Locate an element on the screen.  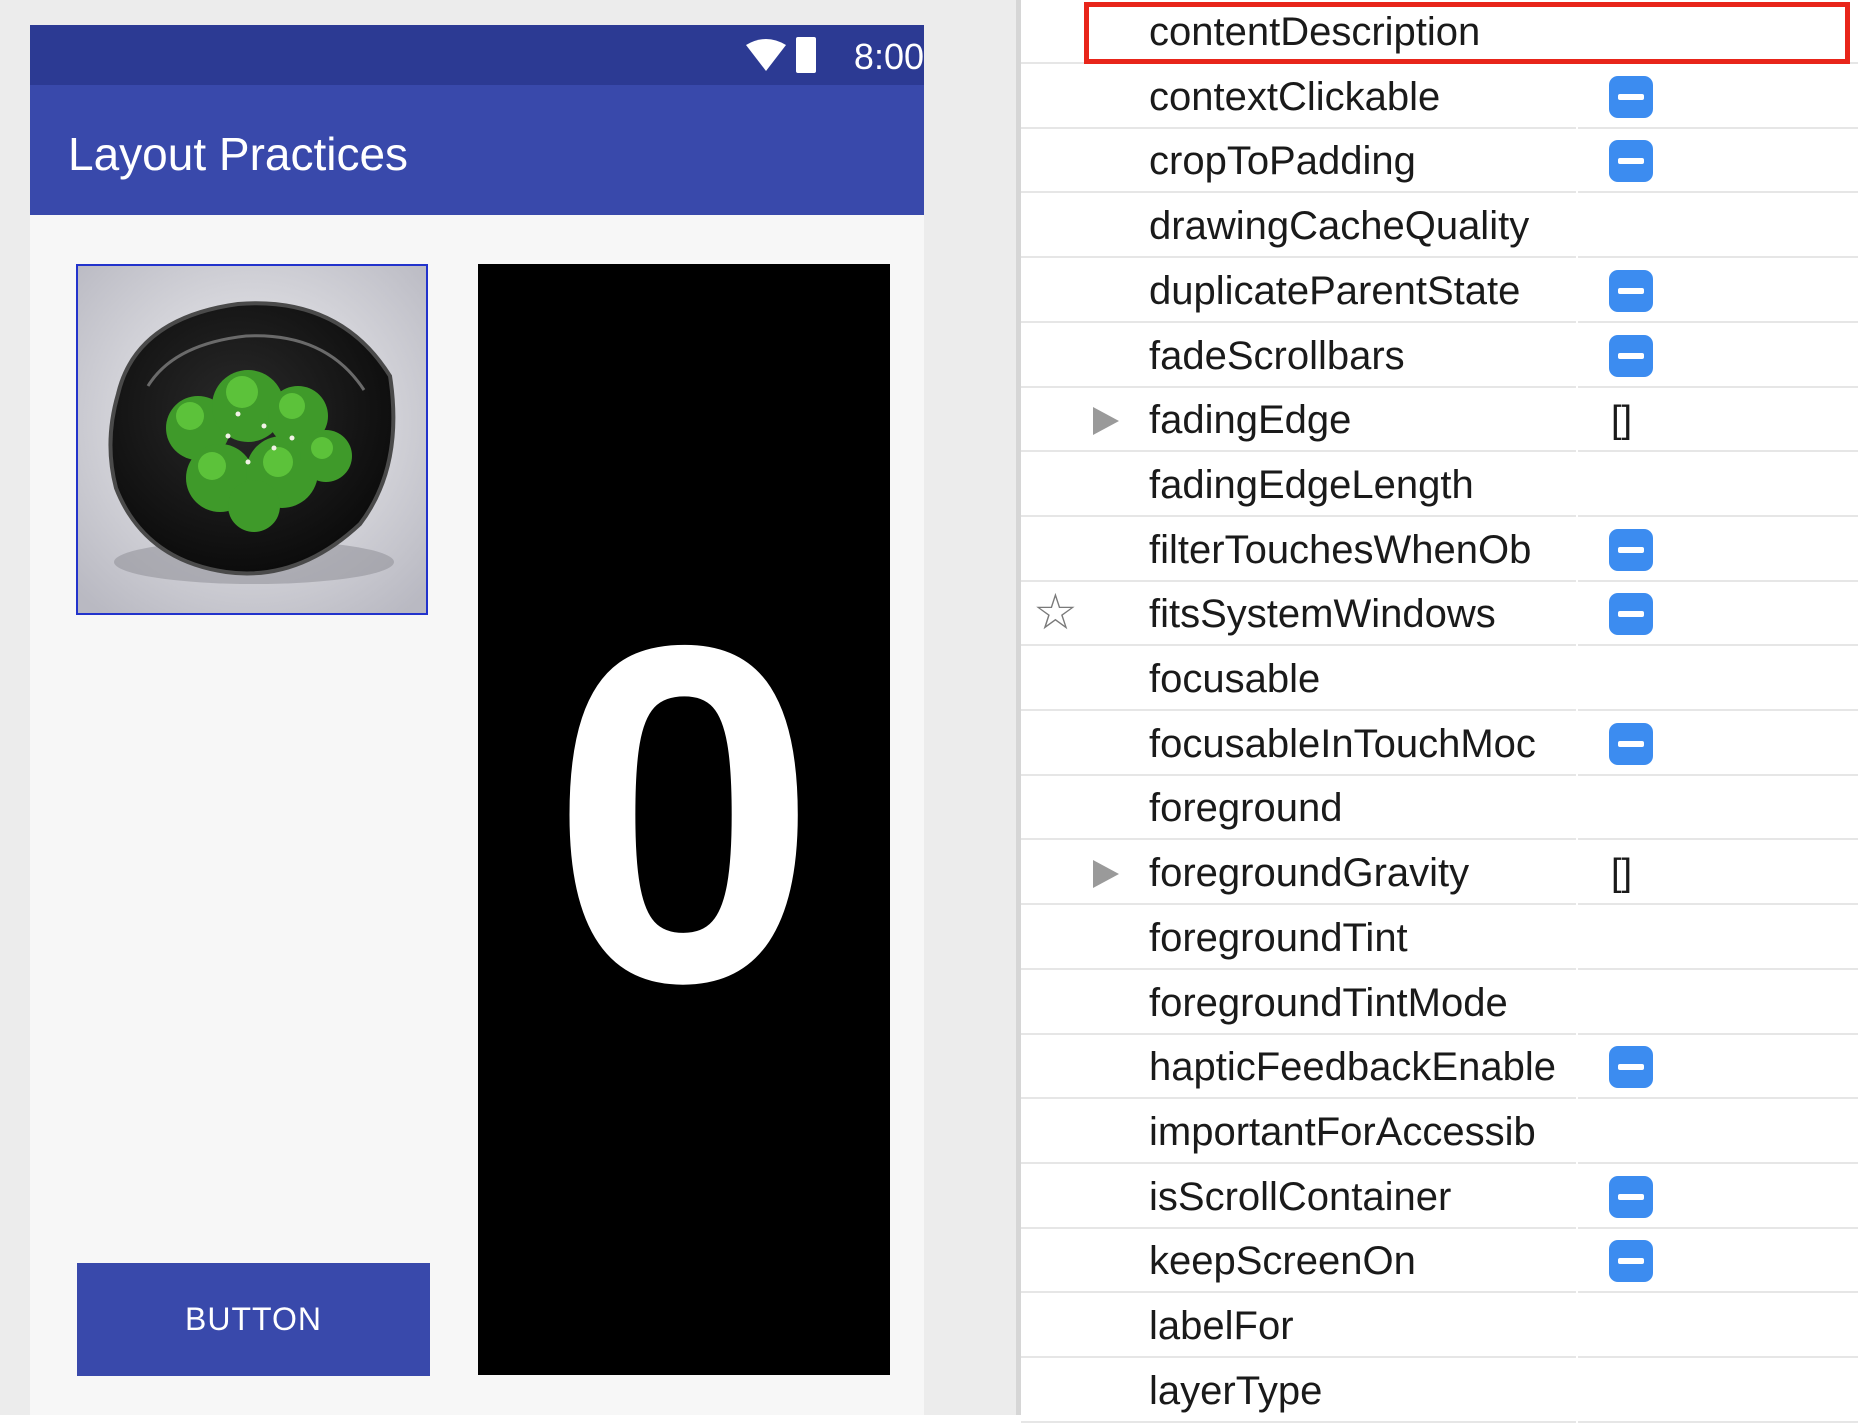
action-button: BUTTON is located at coordinates (253, 1319).